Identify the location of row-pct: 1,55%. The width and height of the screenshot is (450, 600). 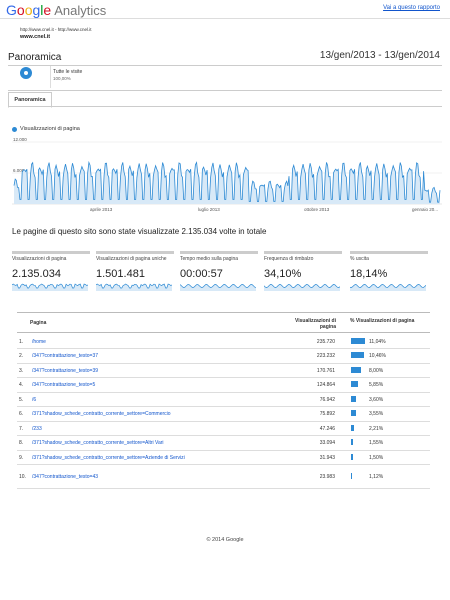
(376, 443).